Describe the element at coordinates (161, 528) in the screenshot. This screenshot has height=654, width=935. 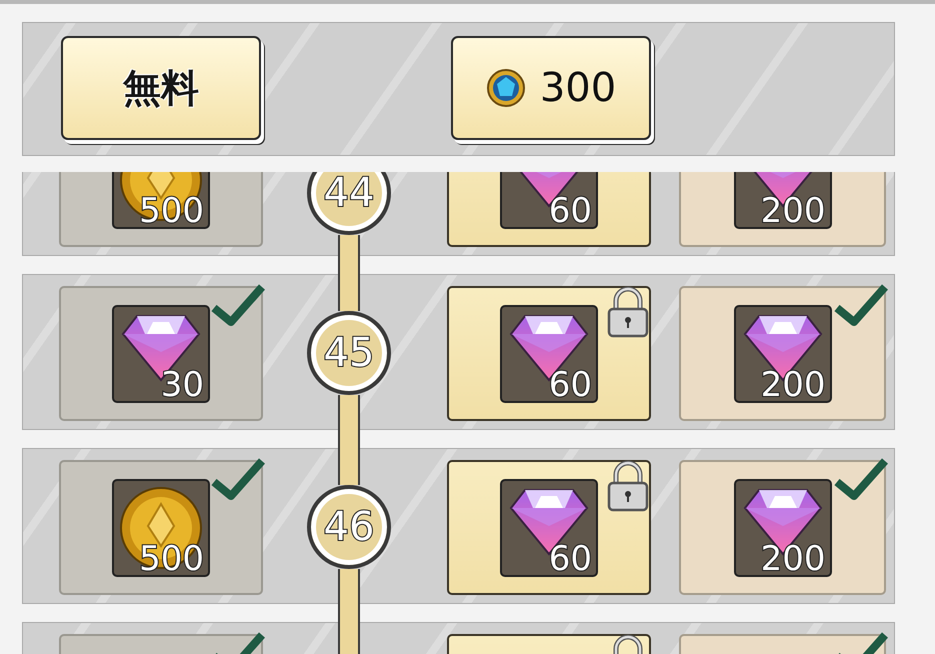
I see `coin-icon` at that location.